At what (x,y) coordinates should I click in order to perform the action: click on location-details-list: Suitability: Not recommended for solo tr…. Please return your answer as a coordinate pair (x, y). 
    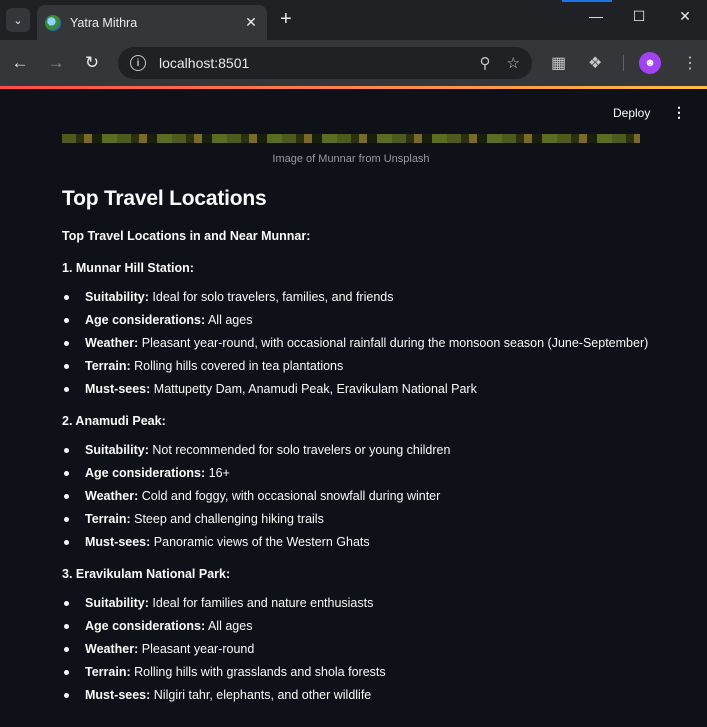
    Looking at the image, I should click on (362, 496).